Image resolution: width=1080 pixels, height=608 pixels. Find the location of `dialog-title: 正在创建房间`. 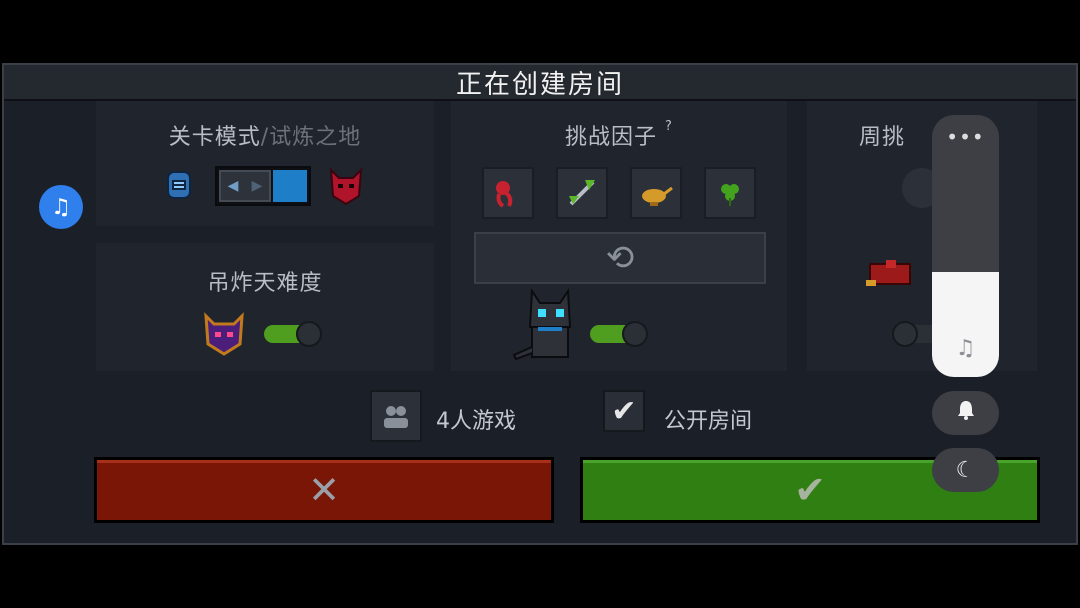

dialog-title: 正在创建房间 is located at coordinates (540, 83).